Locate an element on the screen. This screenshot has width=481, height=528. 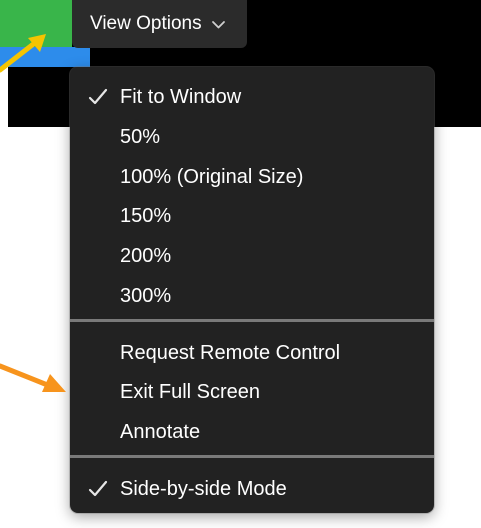
menu-item-zoom-50: 50% is located at coordinates (252, 137).